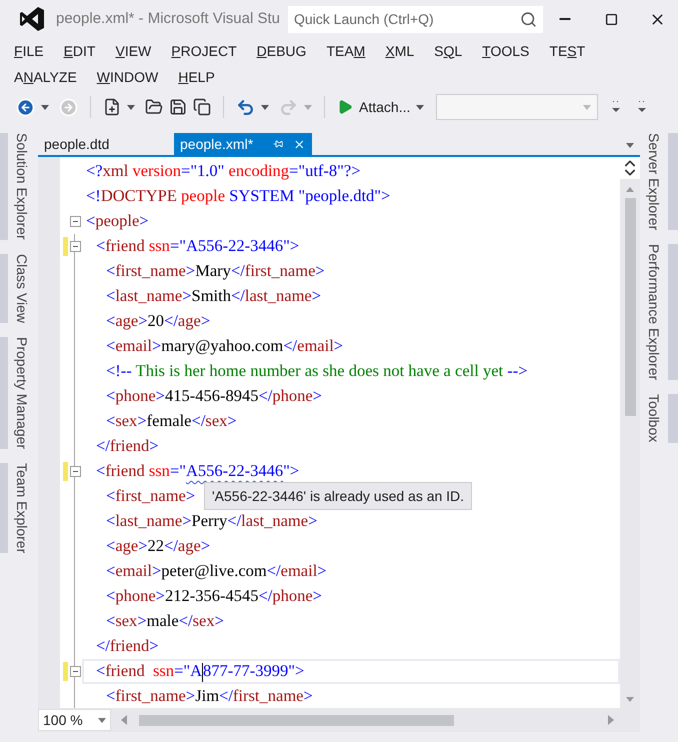  What do you see at coordinates (346, 51) in the screenshot?
I see `menu-item: TEAM` at bounding box center [346, 51].